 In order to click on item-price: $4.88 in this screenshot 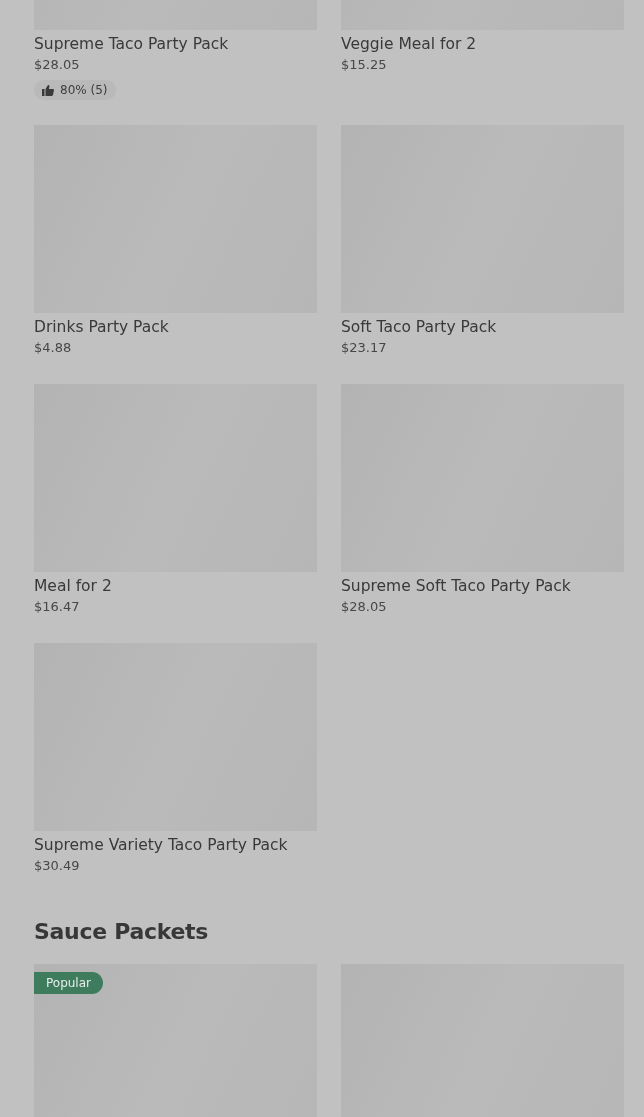, I will do `click(53, 348)`.